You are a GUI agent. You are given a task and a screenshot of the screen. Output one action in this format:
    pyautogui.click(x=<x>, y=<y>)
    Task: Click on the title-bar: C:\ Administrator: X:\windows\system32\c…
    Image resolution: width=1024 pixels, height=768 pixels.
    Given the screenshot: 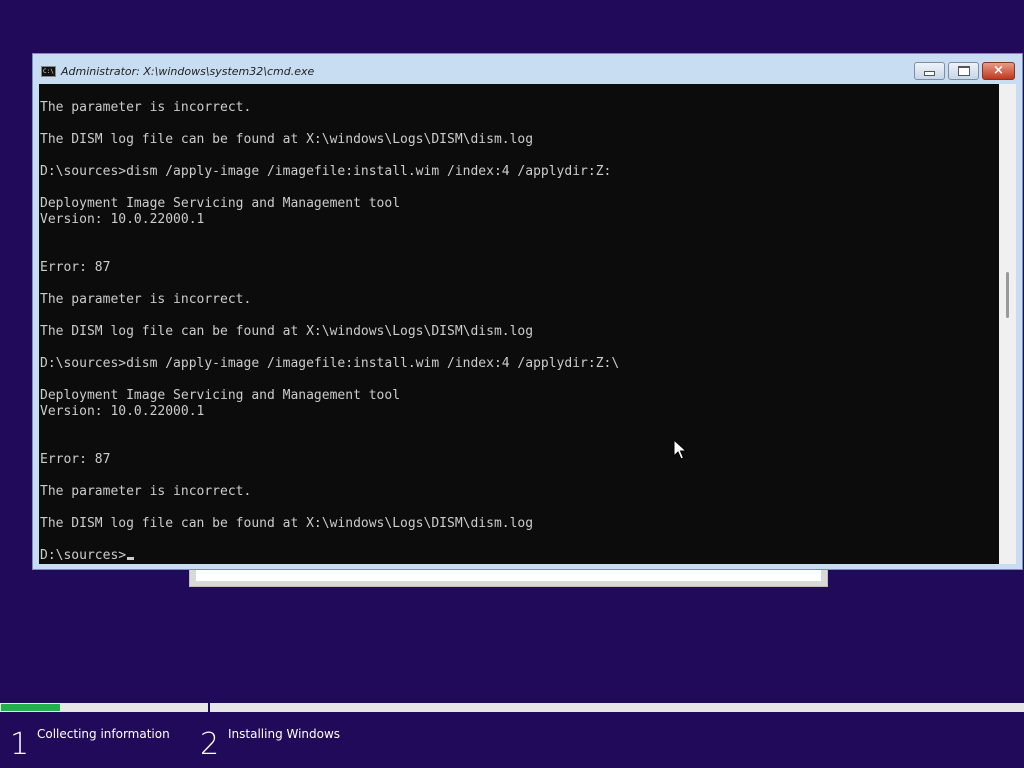 What is the action you would take?
    pyautogui.click(x=527, y=69)
    